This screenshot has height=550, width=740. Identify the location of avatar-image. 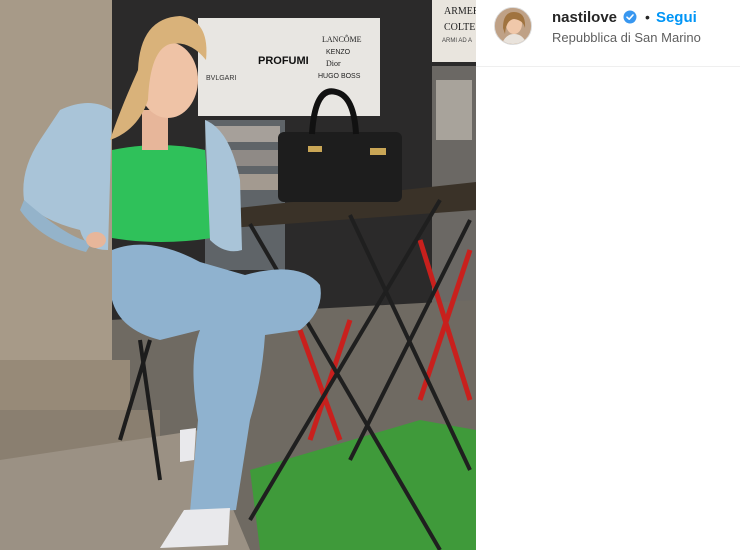
(513, 26).